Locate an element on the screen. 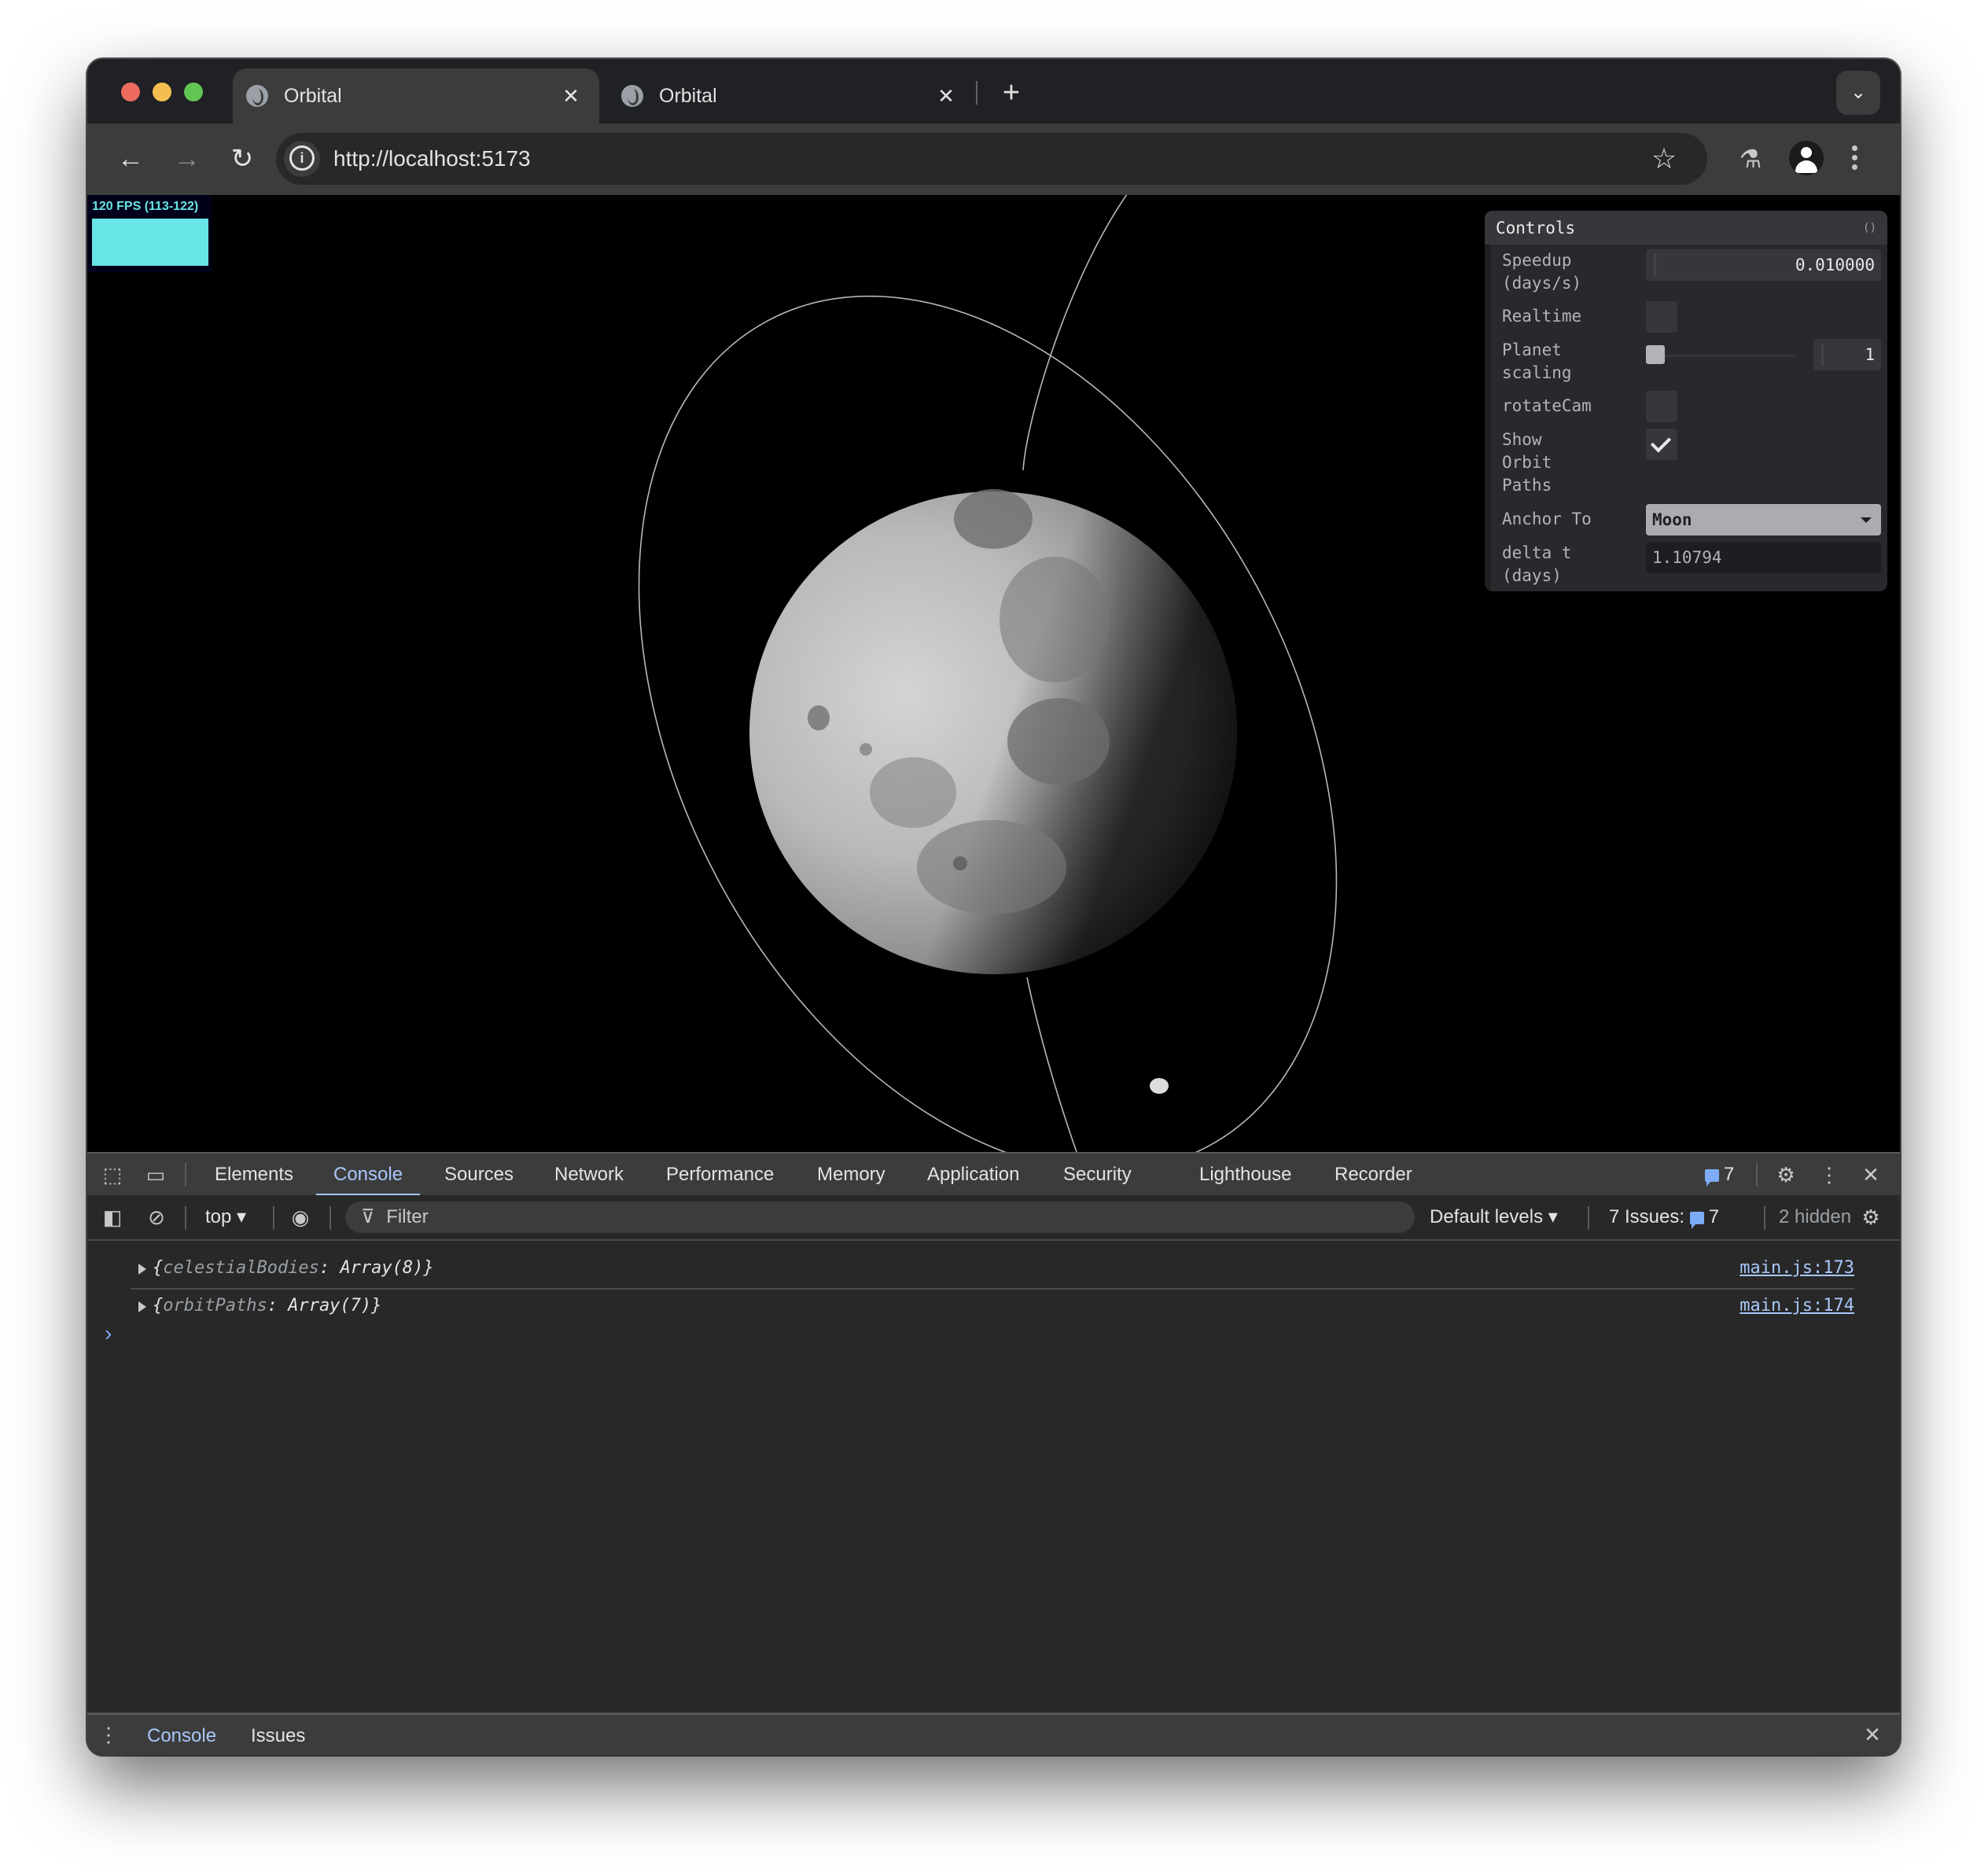  profile-avatar-button is located at coordinates (1806, 158).